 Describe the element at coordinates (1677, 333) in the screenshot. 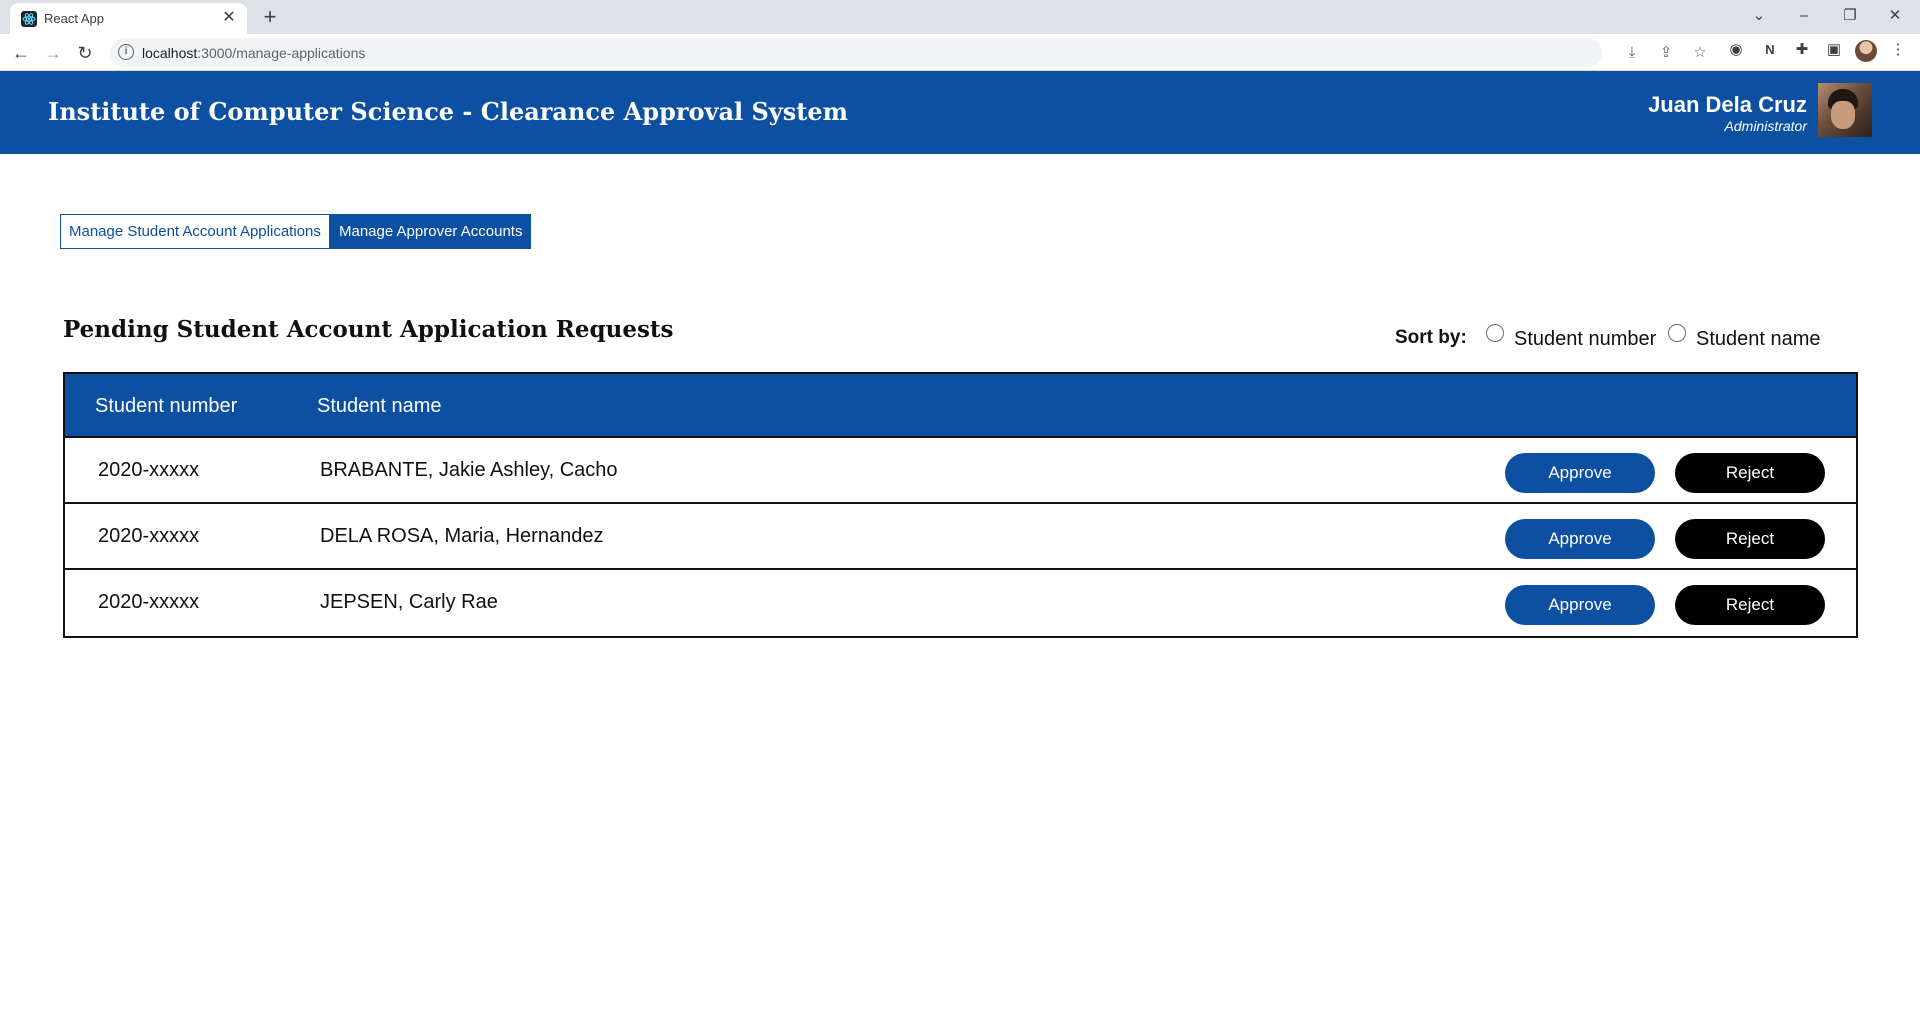

I see `sort-student-name-radio` at that location.